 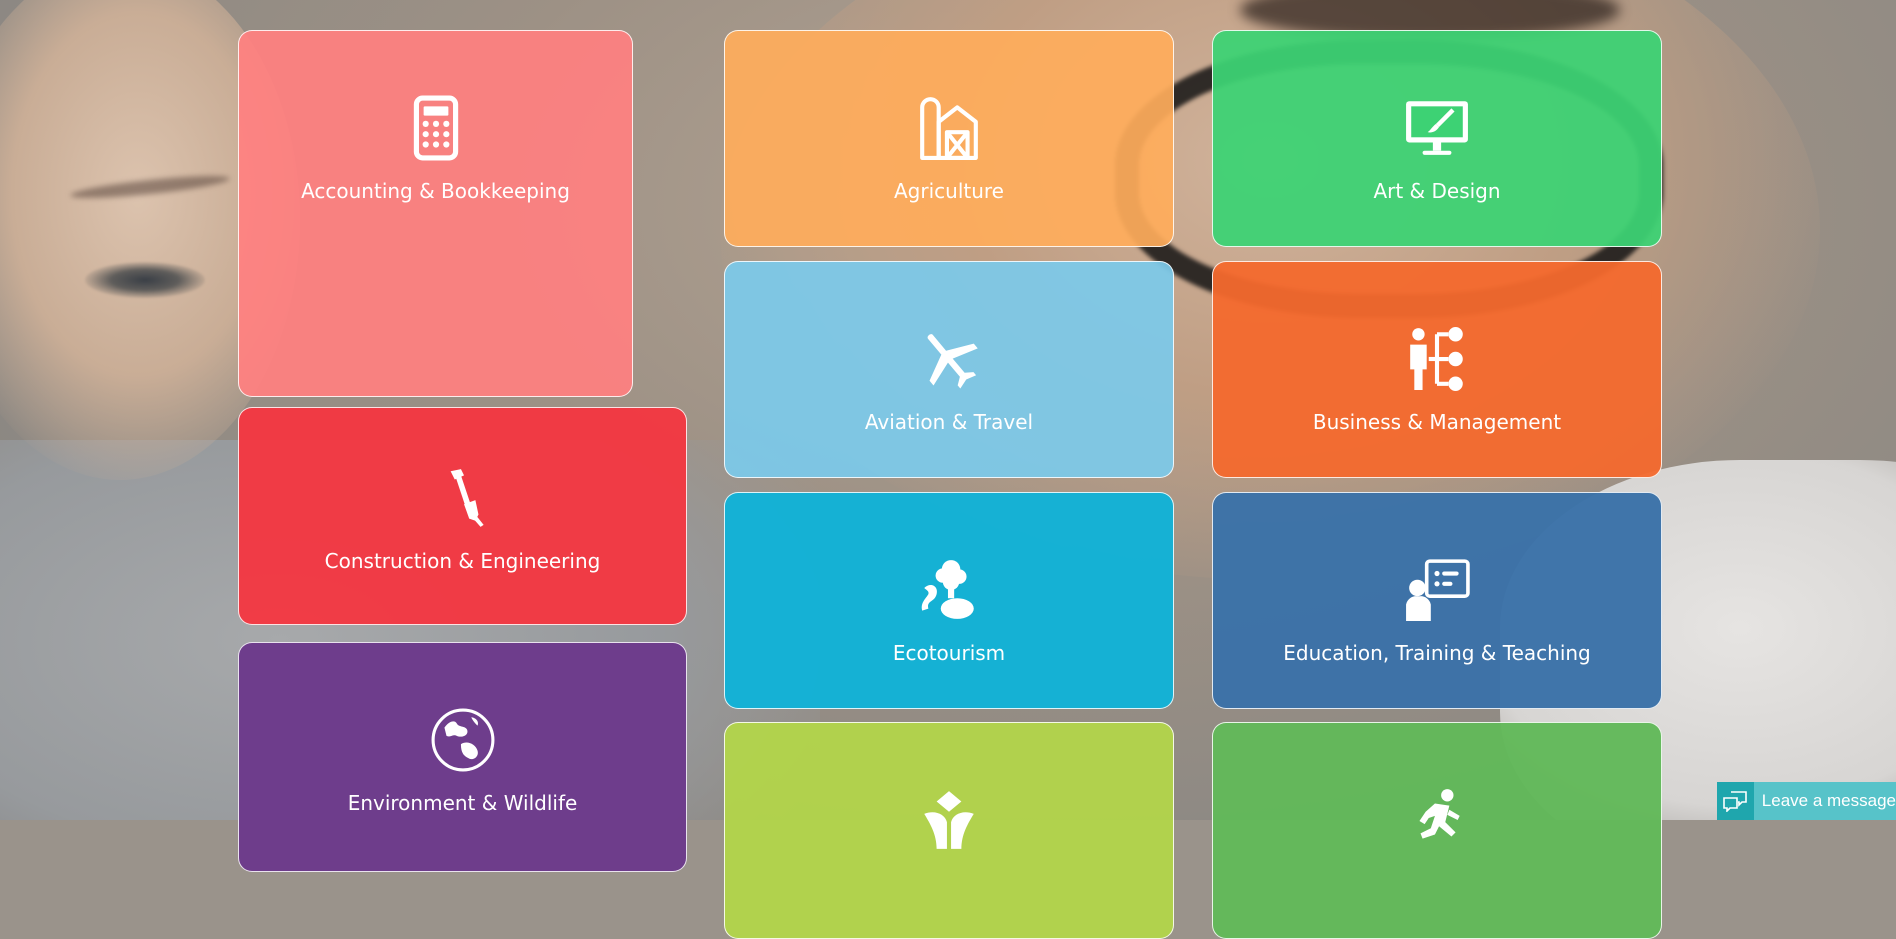 I want to click on monitor-brush-icon, so click(x=1437, y=128).